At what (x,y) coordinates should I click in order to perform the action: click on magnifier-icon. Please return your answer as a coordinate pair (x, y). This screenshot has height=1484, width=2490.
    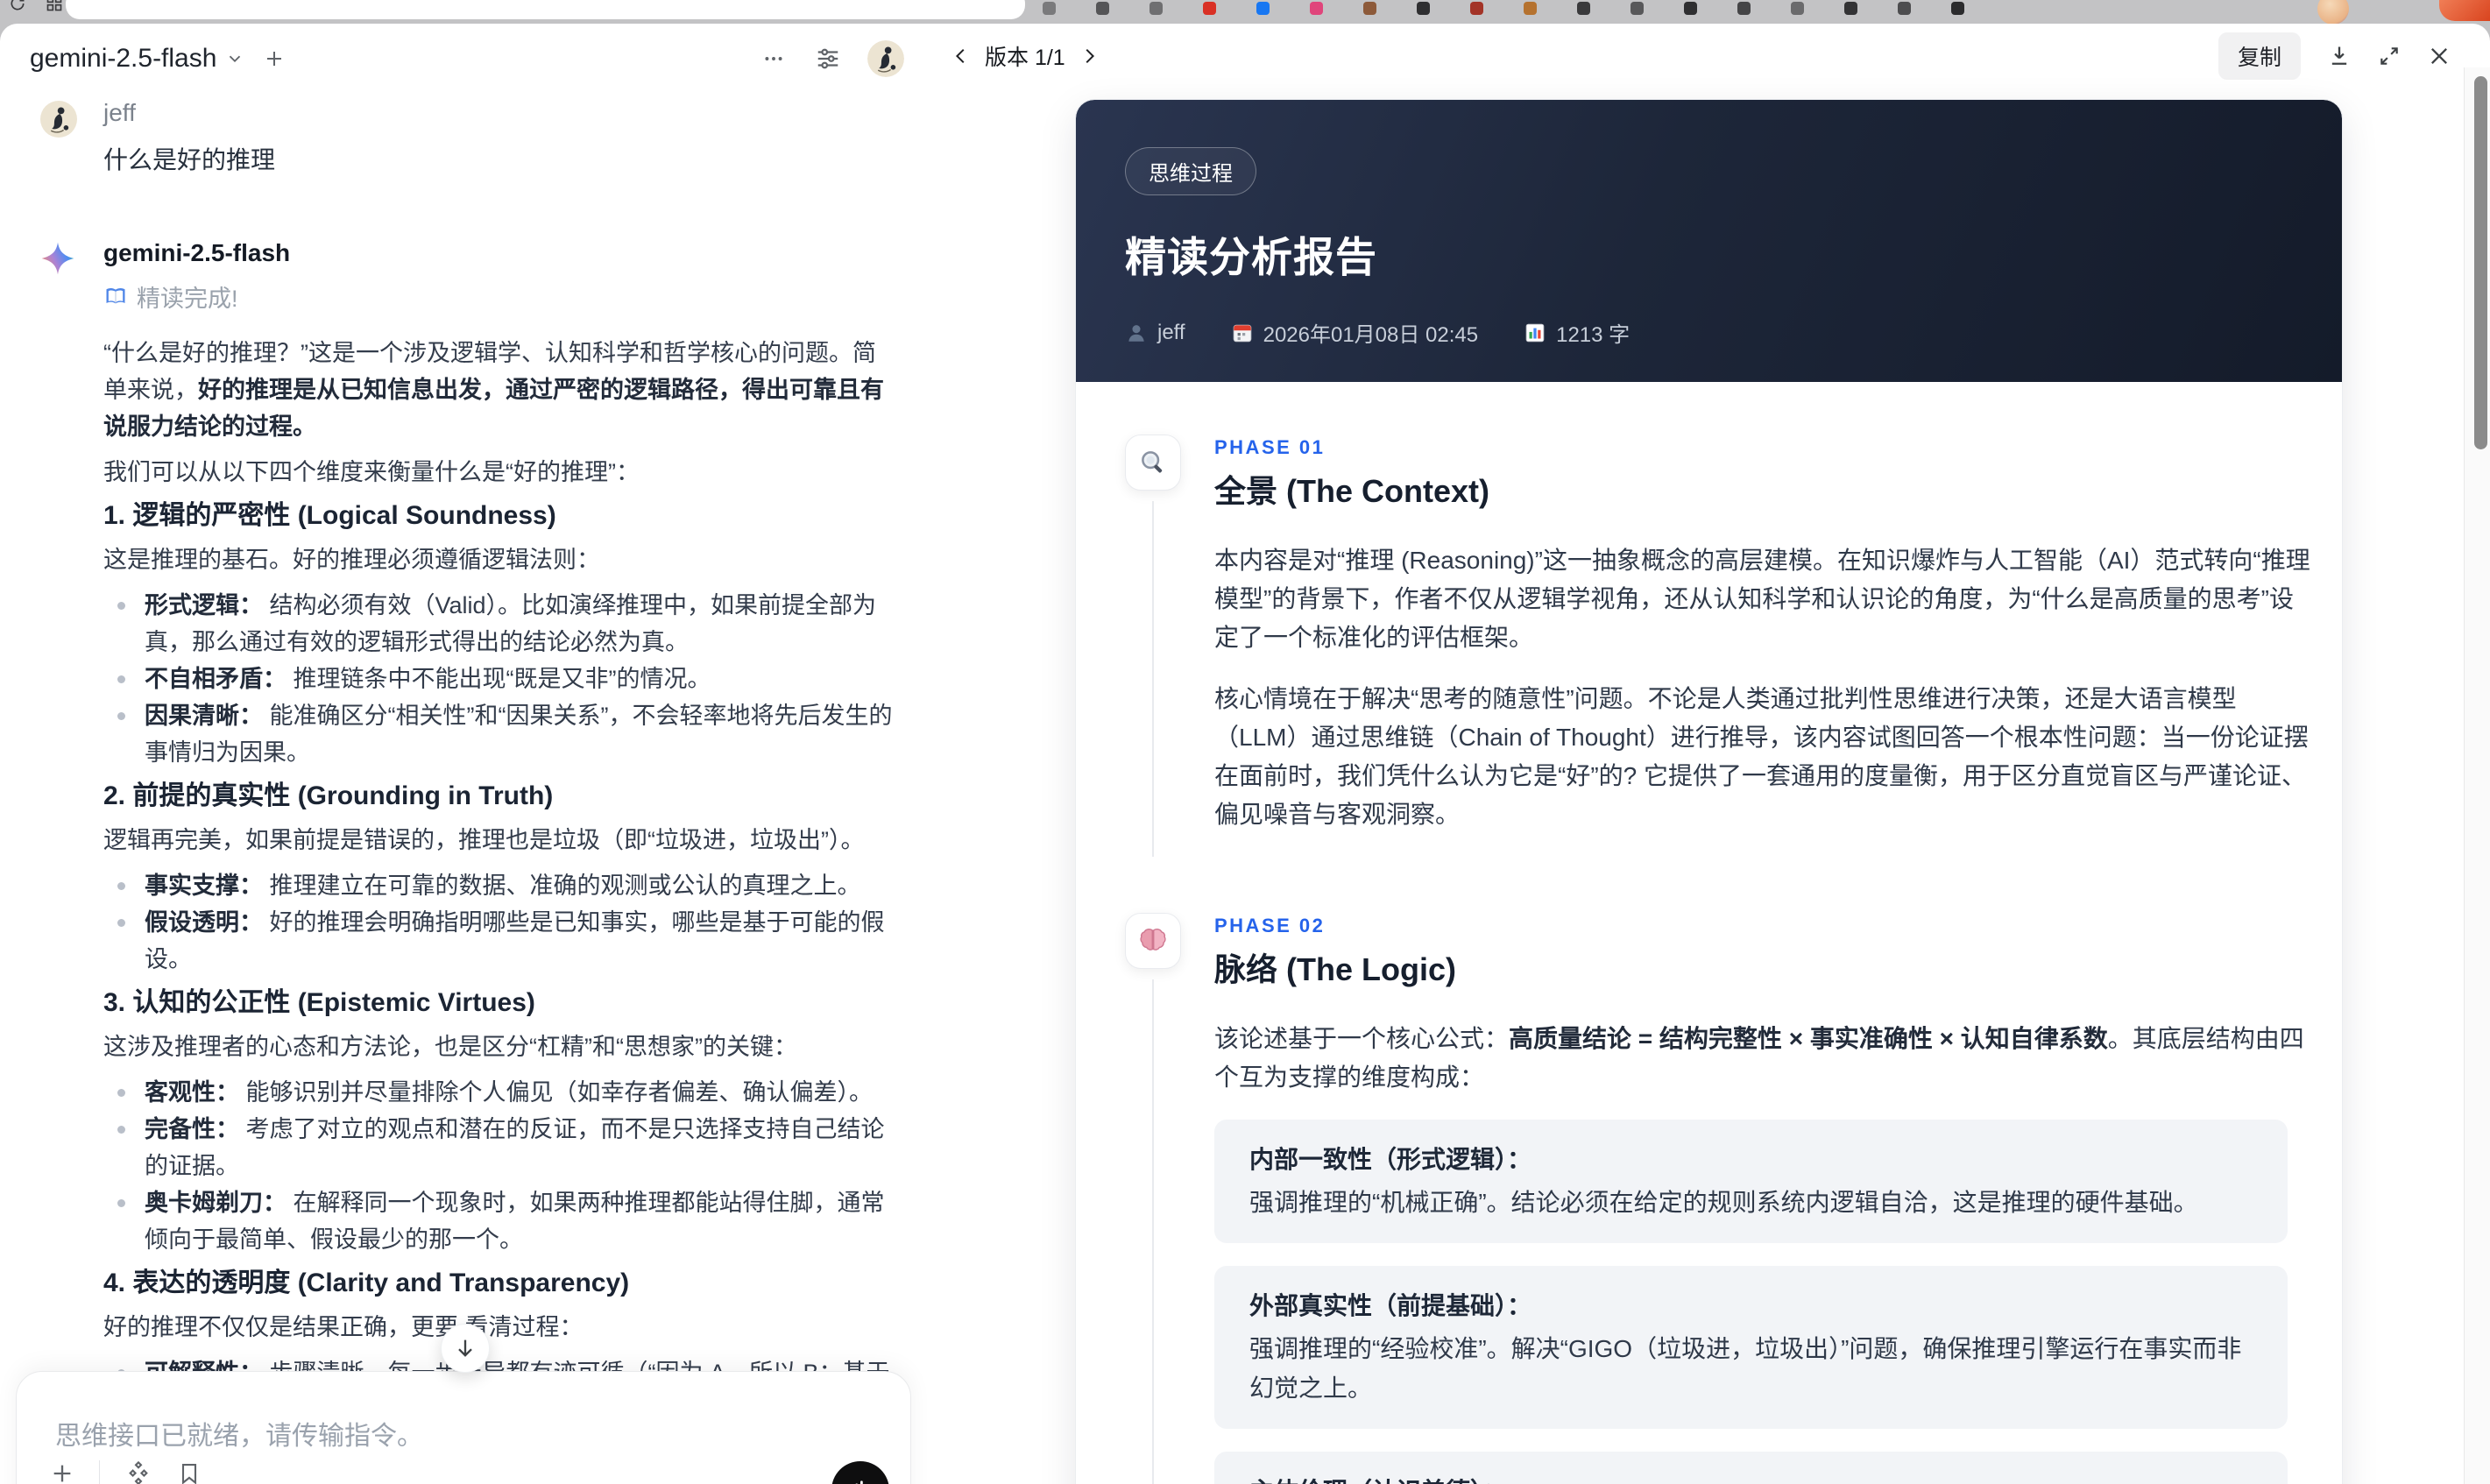
    Looking at the image, I should click on (1153, 463).